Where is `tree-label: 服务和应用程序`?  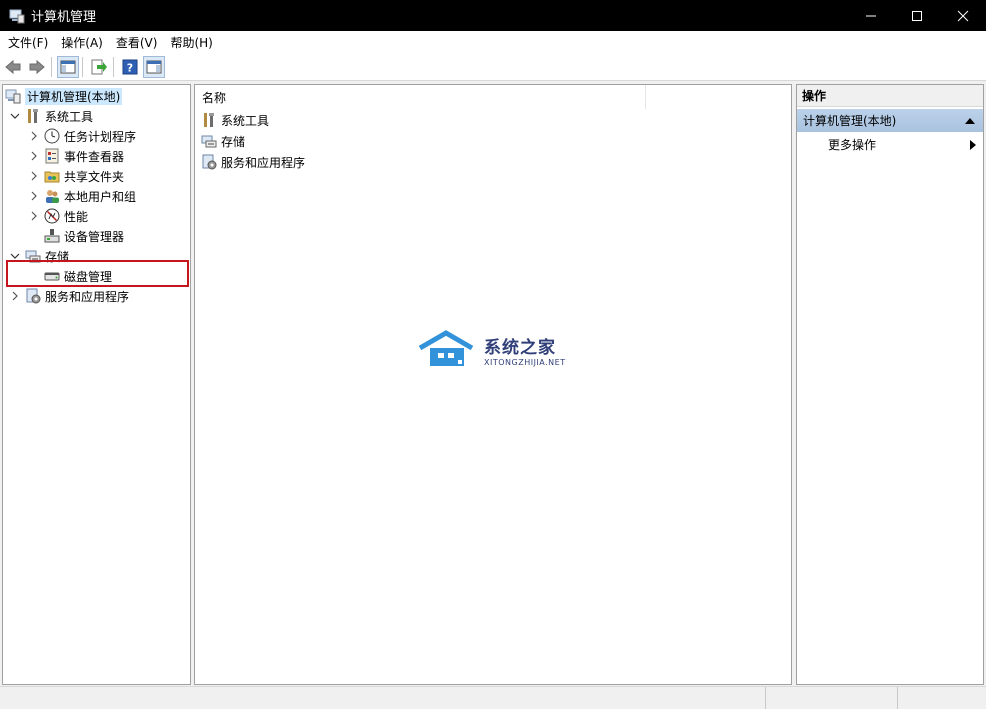 tree-label: 服务和应用程序 is located at coordinates (87, 296).